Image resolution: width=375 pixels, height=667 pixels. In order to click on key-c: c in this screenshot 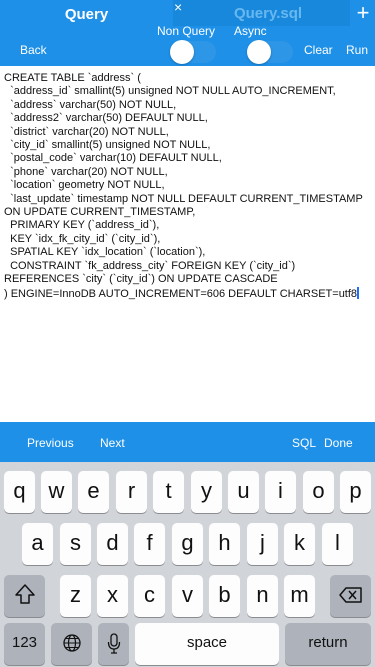, I will do `click(149, 596)`.